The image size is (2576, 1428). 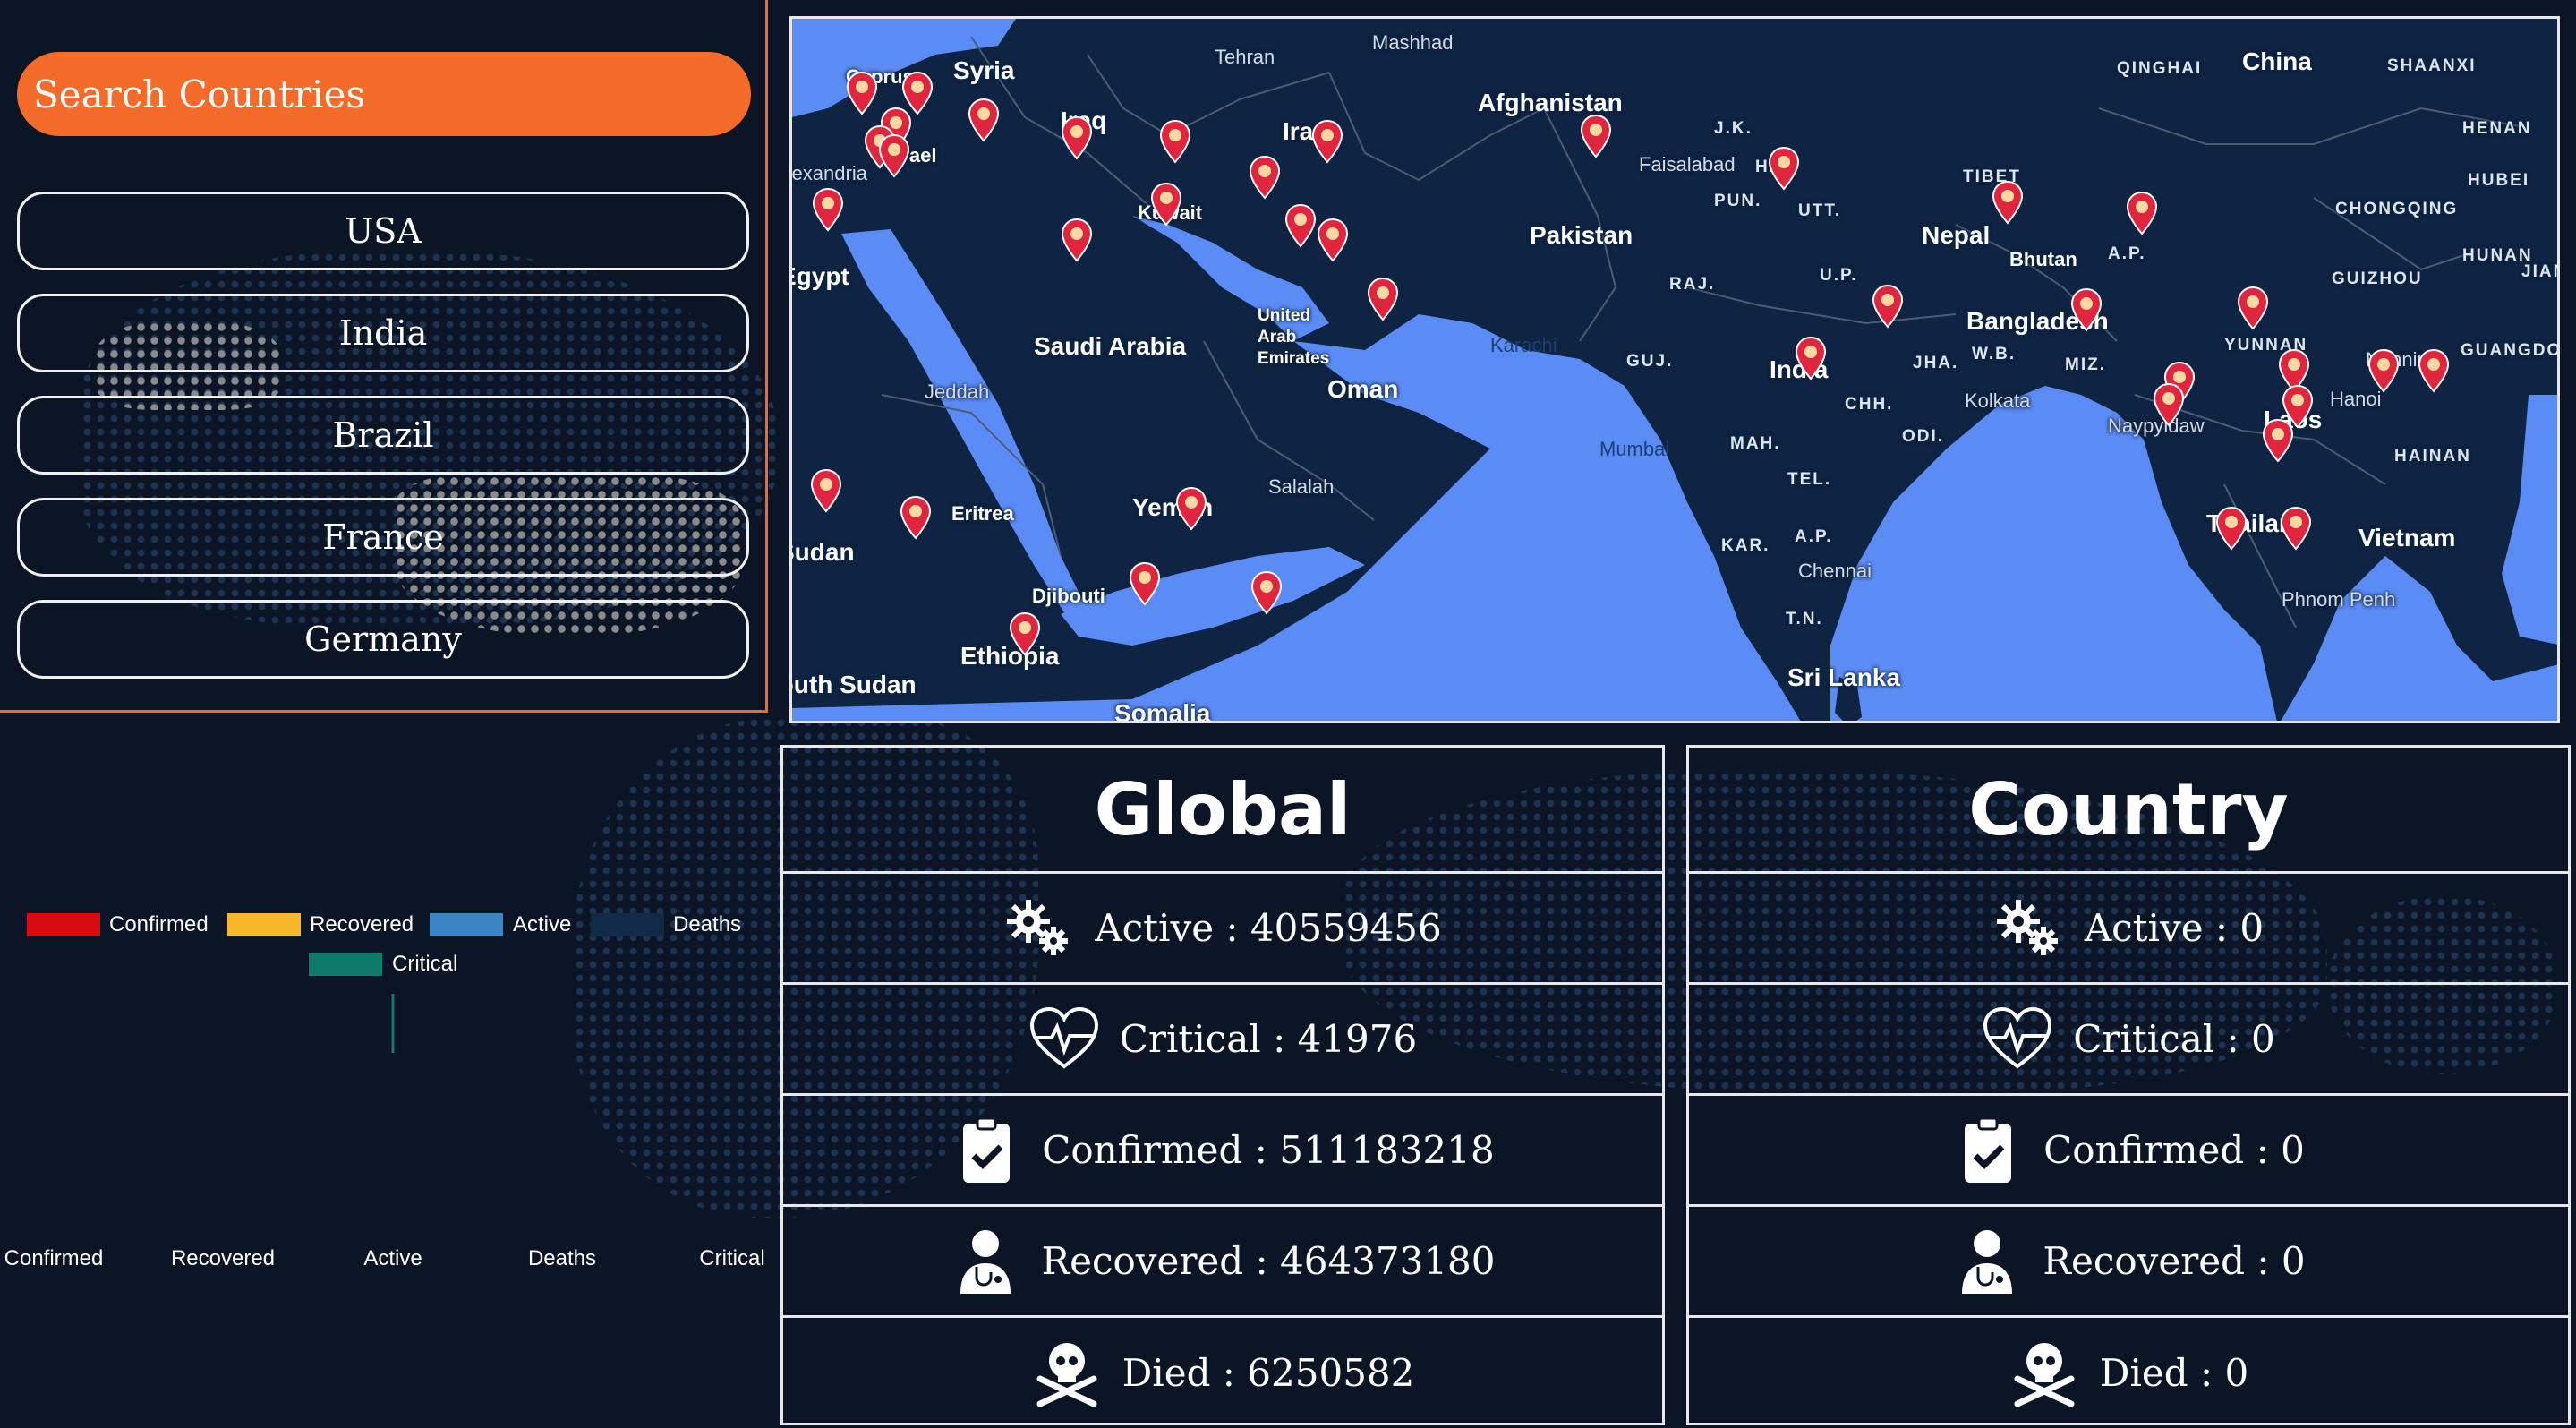 What do you see at coordinates (1994, 354) in the screenshot?
I see `map-label: W.B.` at bounding box center [1994, 354].